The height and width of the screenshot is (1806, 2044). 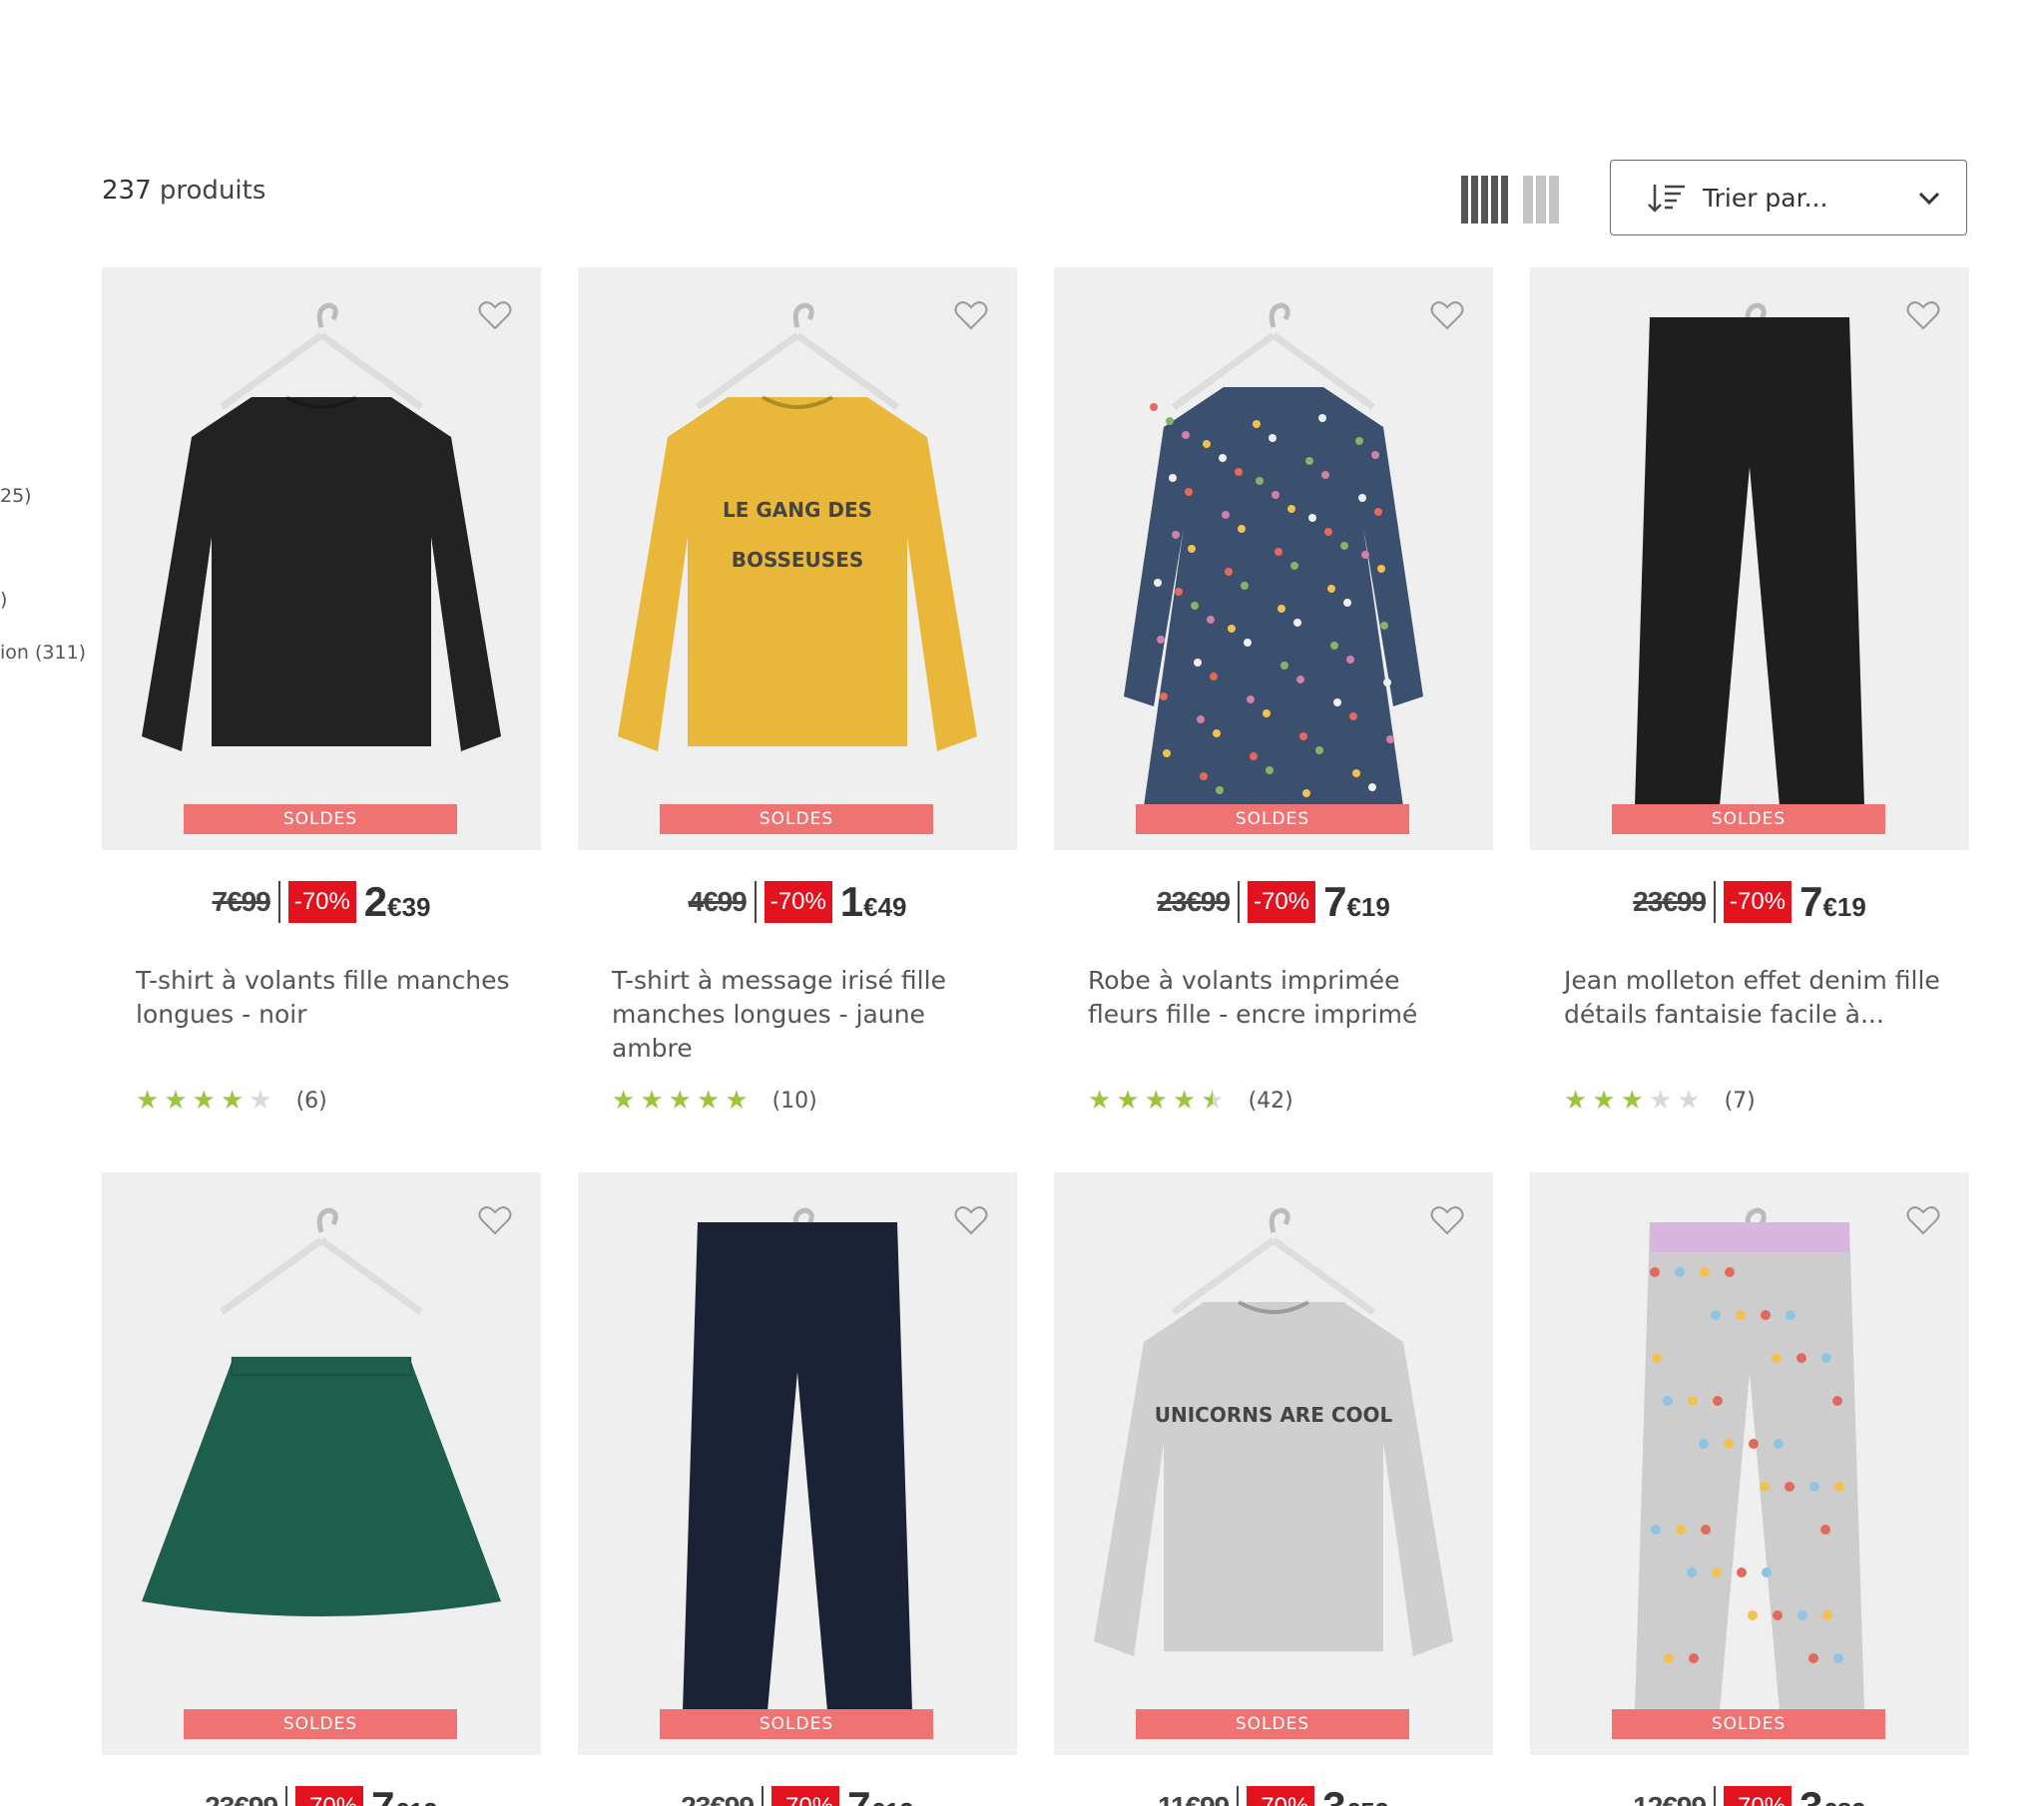 I want to click on sale-price: 3€89, so click(x=1832, y=1794).